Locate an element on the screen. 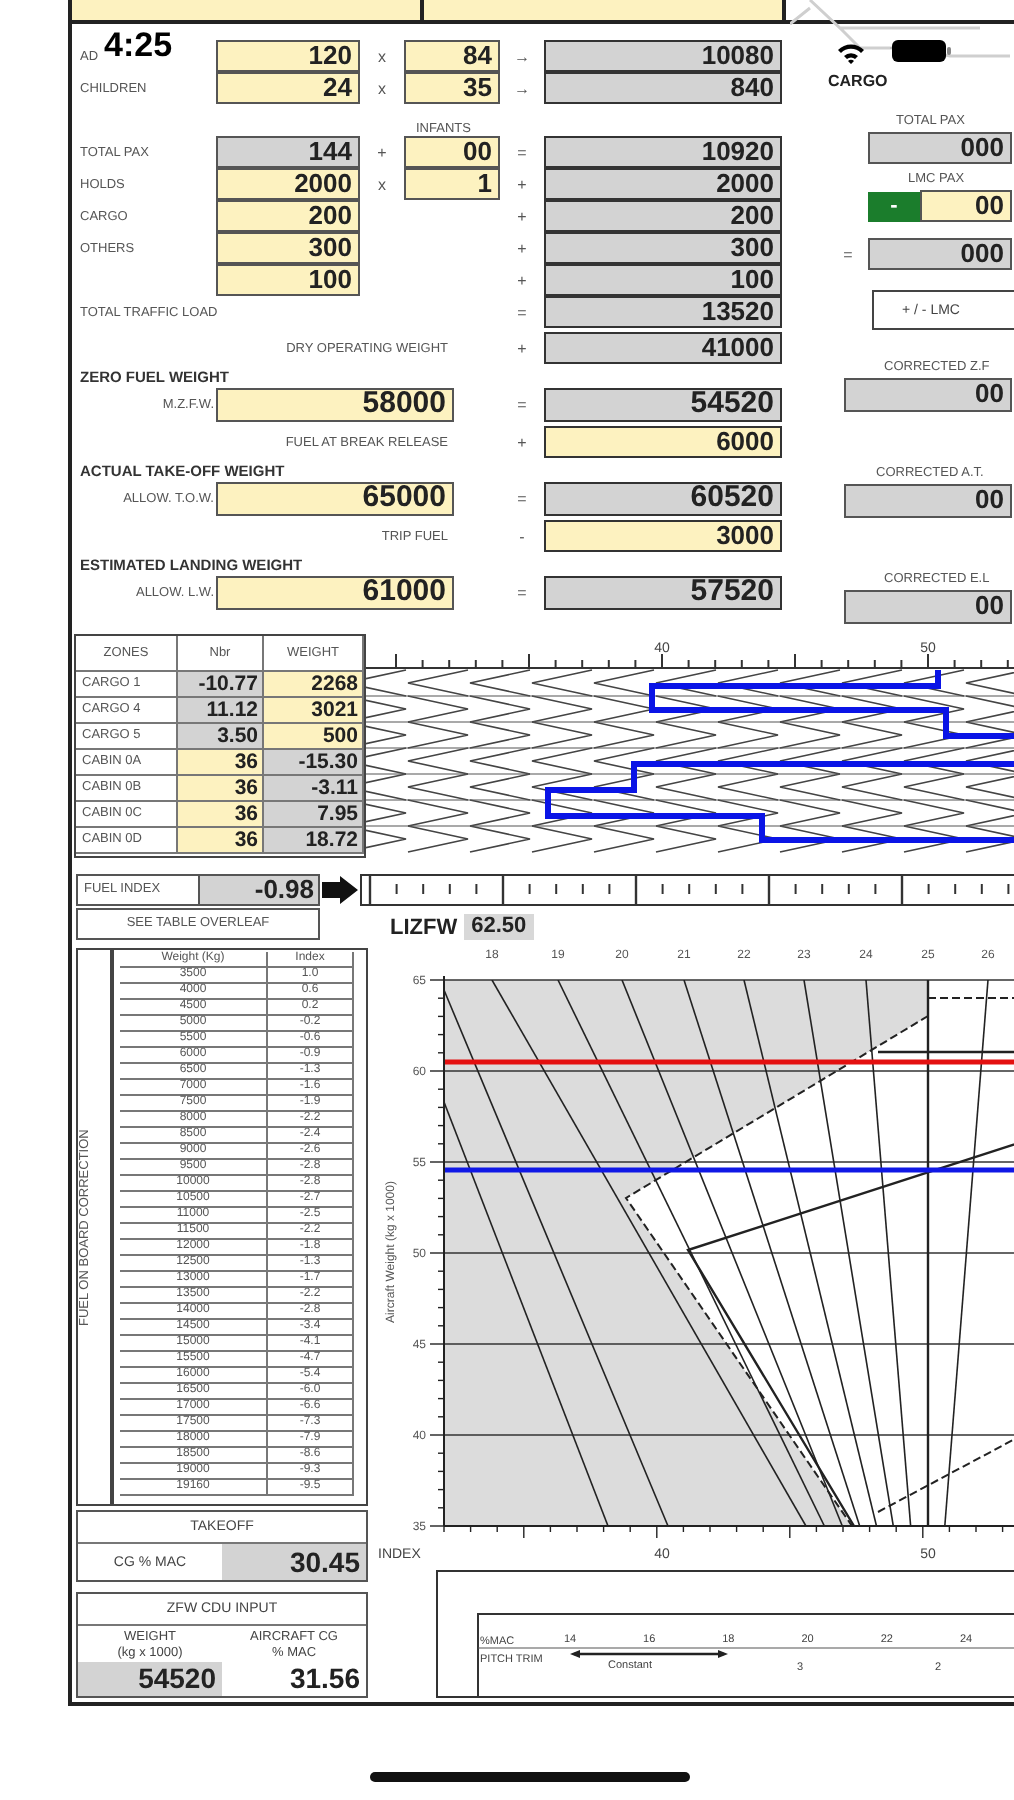 This screenshot has width=1014, height=1800. value-field: 144 is located at coordinates (288, 152).